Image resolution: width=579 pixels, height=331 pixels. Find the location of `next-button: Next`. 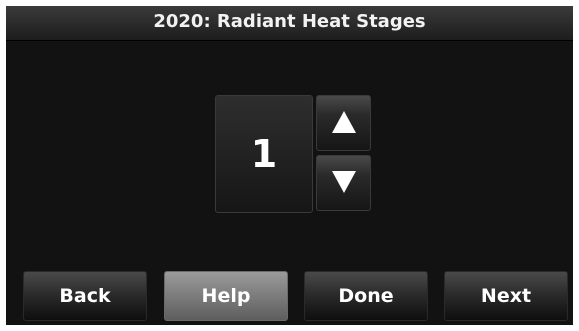

next-button: Next is located at coordinates (506, 296).